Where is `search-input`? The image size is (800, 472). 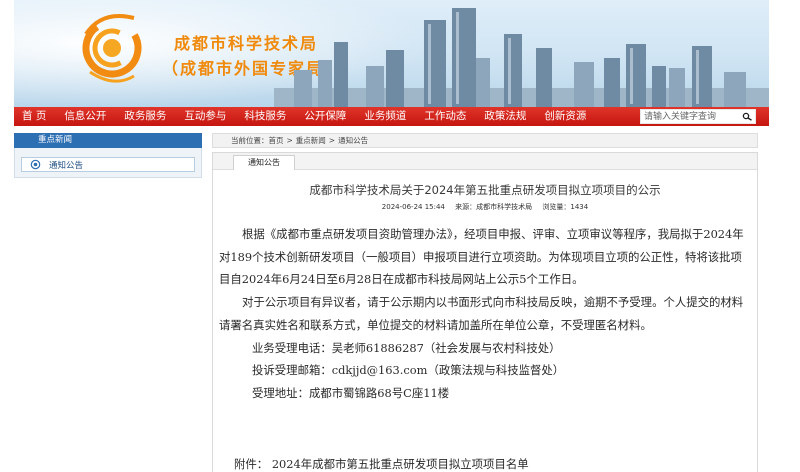 search-input is located at coordinates (690, 116).